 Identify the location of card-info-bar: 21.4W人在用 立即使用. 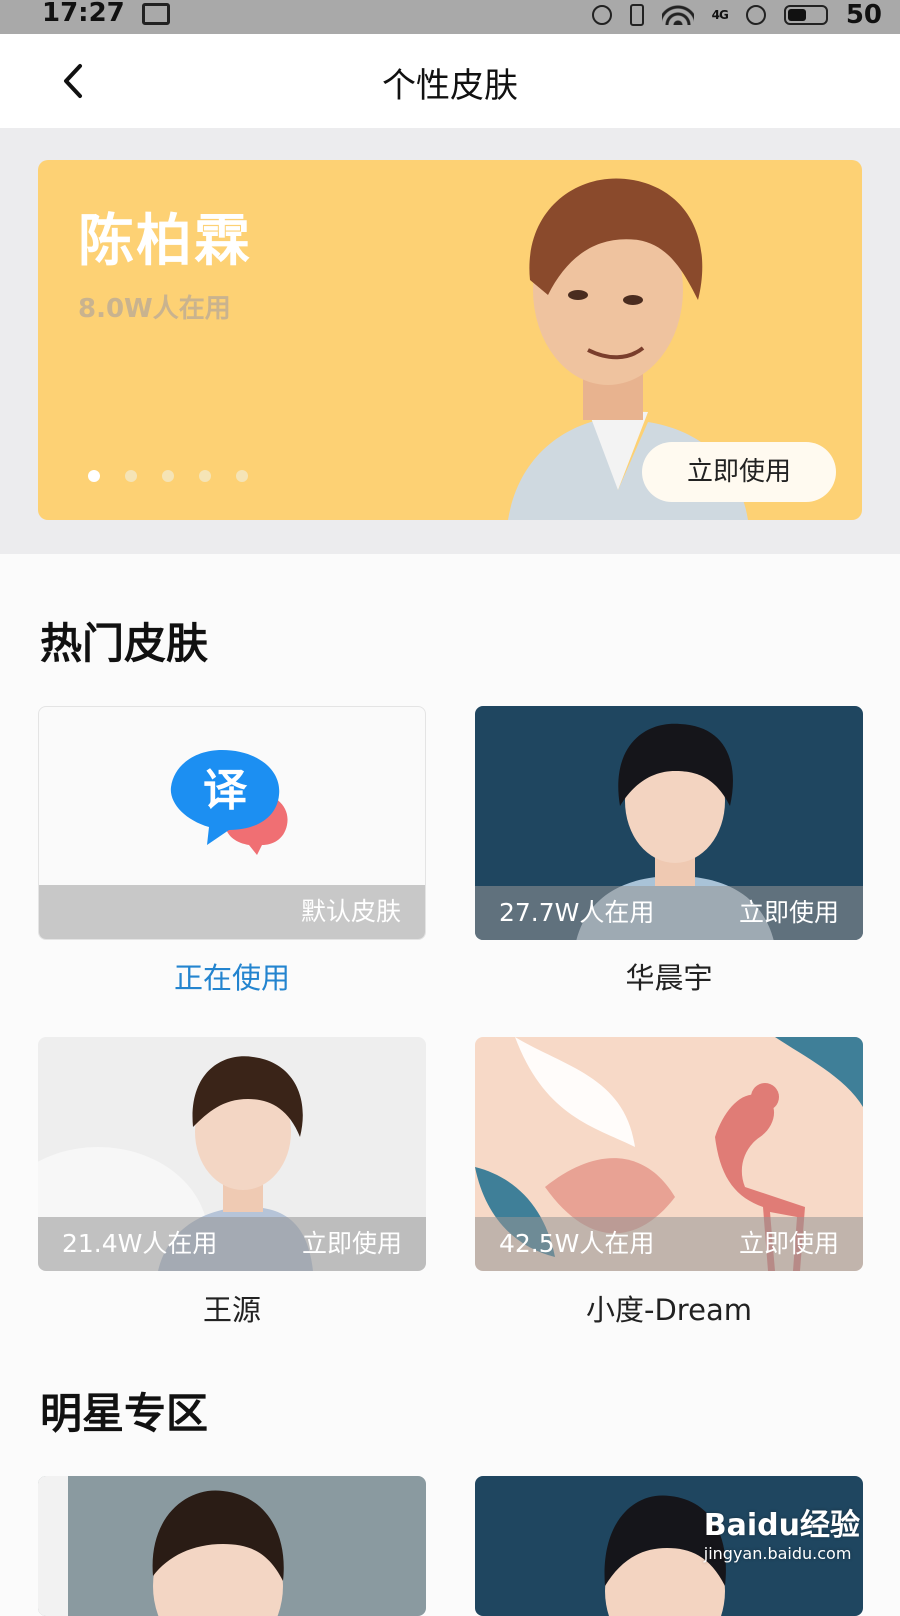
(232, 1244).